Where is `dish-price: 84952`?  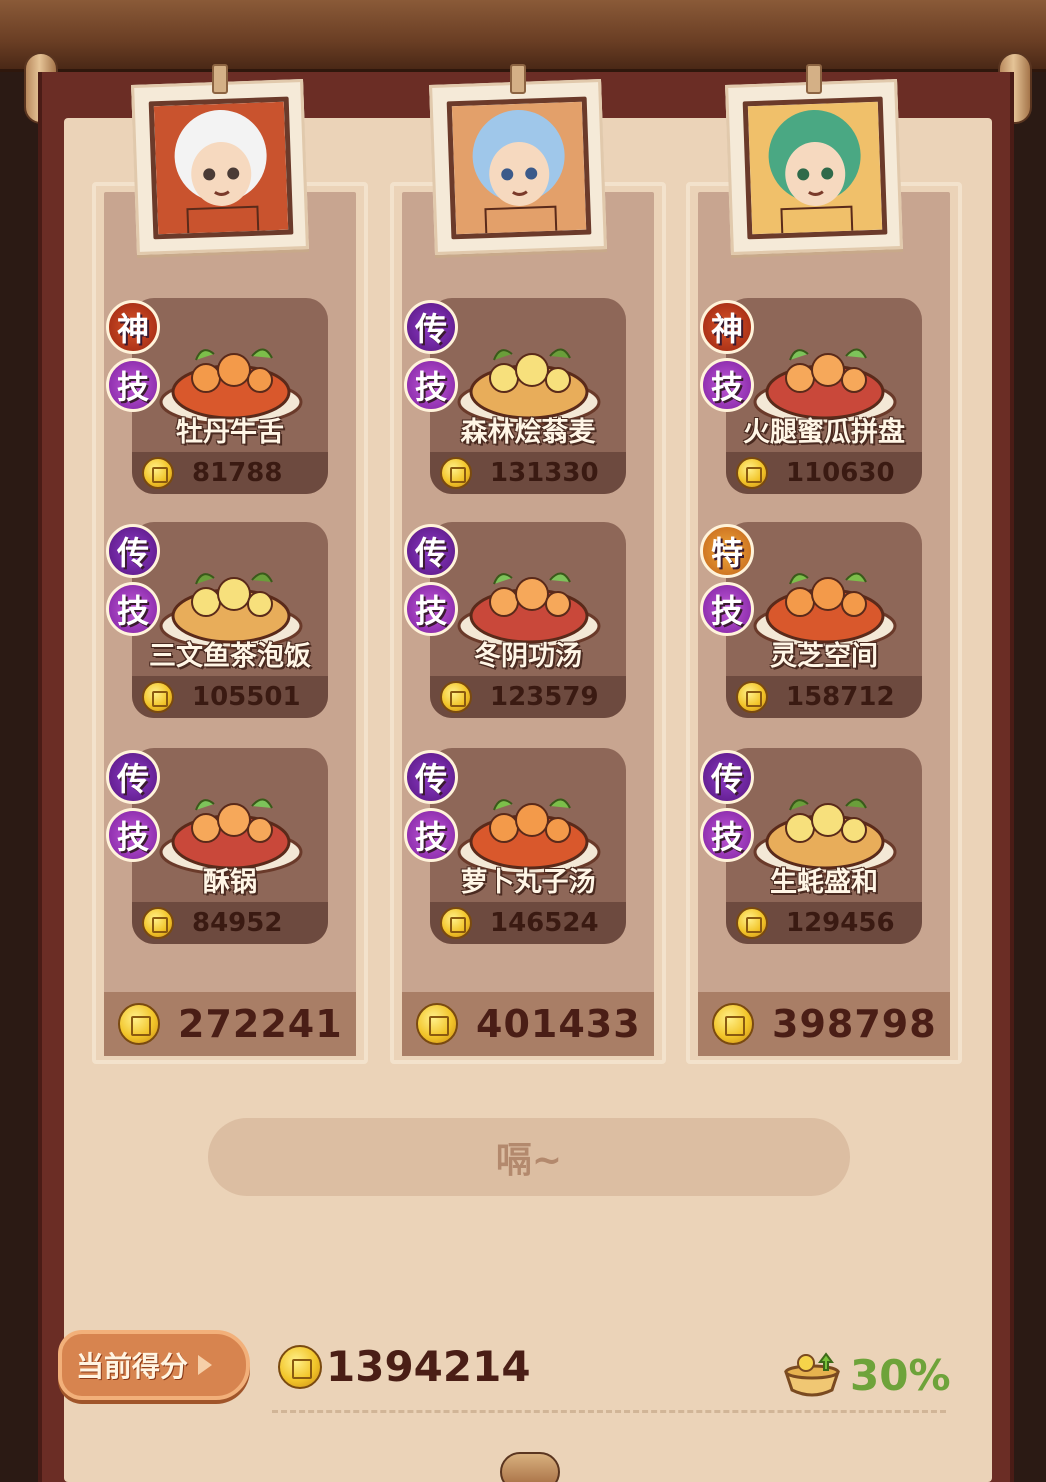 dish-price: 84952 is located at coordinates (237, 923).